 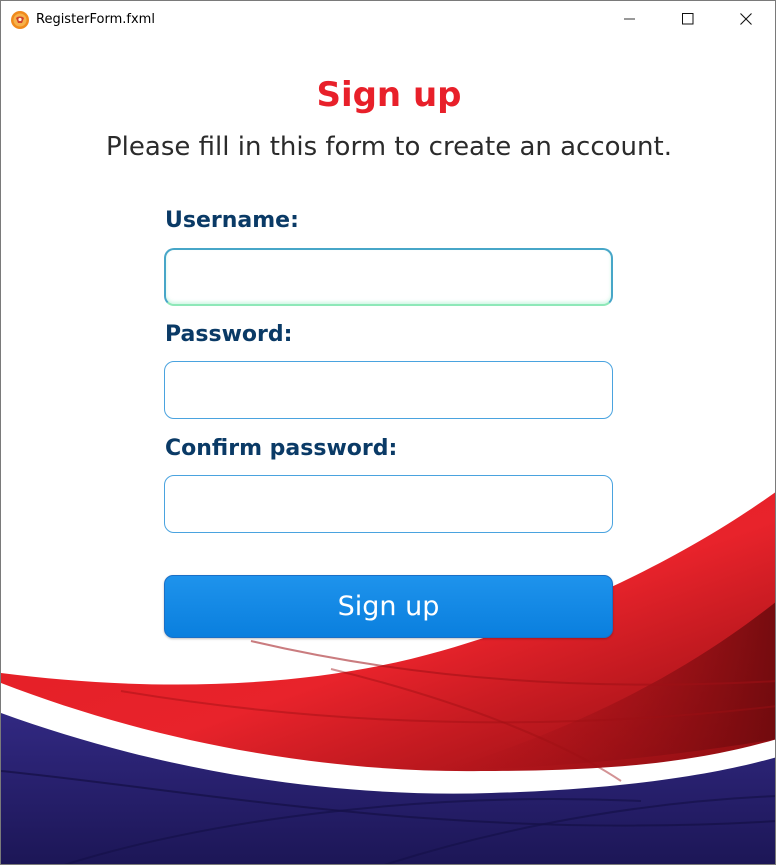 I want to click on sign-up-button-label: Sign up, so click(x=388, y=606).